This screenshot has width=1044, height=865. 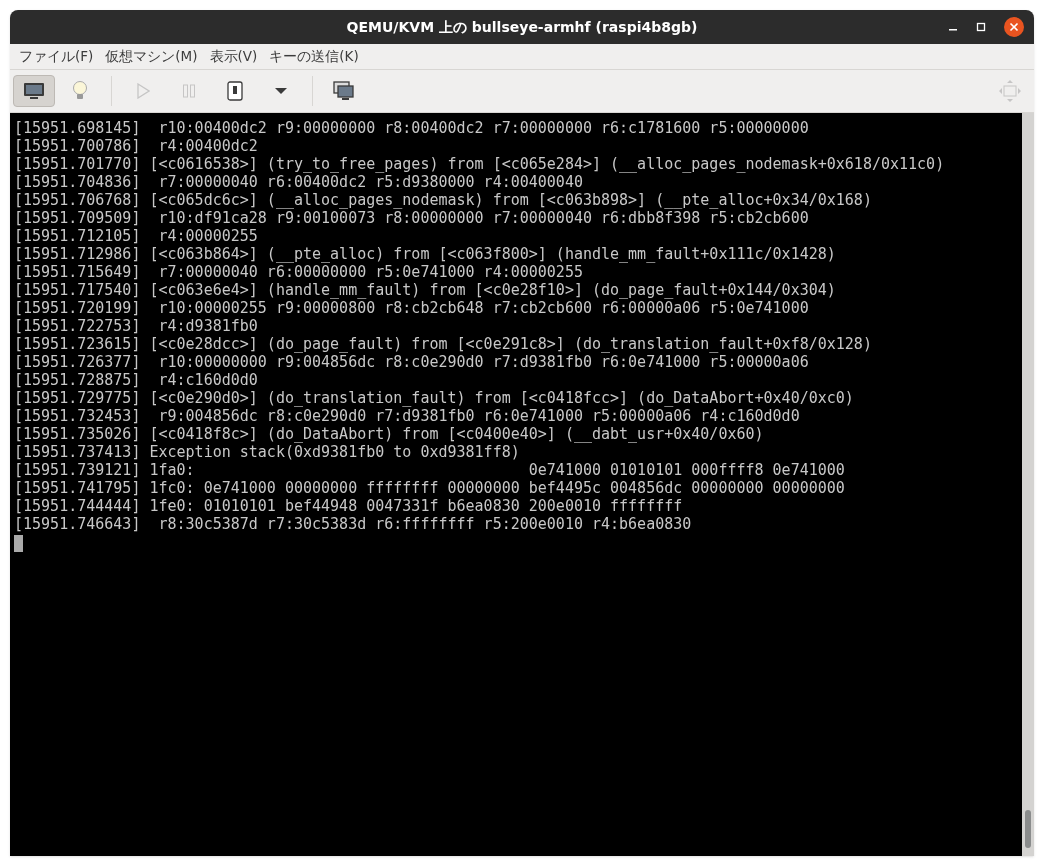 I want to click on console-line: [15951.698145] r10:00400dc2 r9:00000000 r8:00400dc2 r7:00000000 r6:c1781600 r5:00000000, so click(x=412, y=128).